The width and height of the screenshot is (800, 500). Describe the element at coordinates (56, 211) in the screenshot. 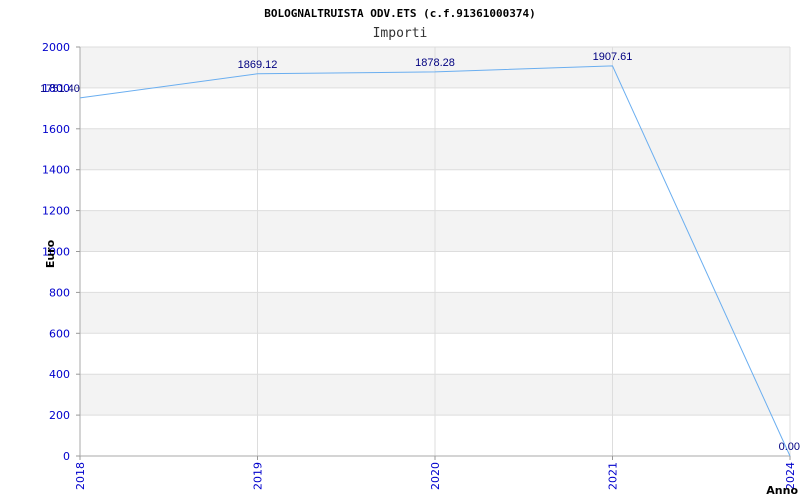

I see `y-tick-label: 1200` at that location.